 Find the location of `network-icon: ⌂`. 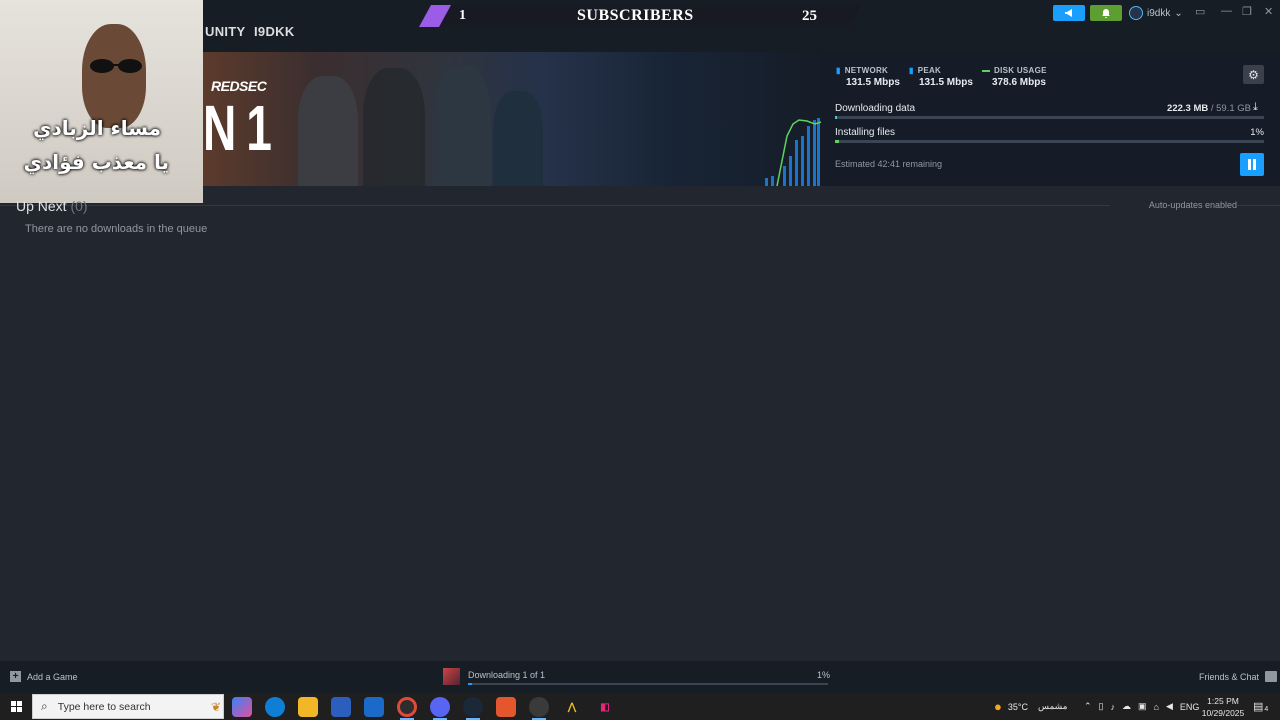

network-icon: ⌂ is located at coordinates (1156, 707).